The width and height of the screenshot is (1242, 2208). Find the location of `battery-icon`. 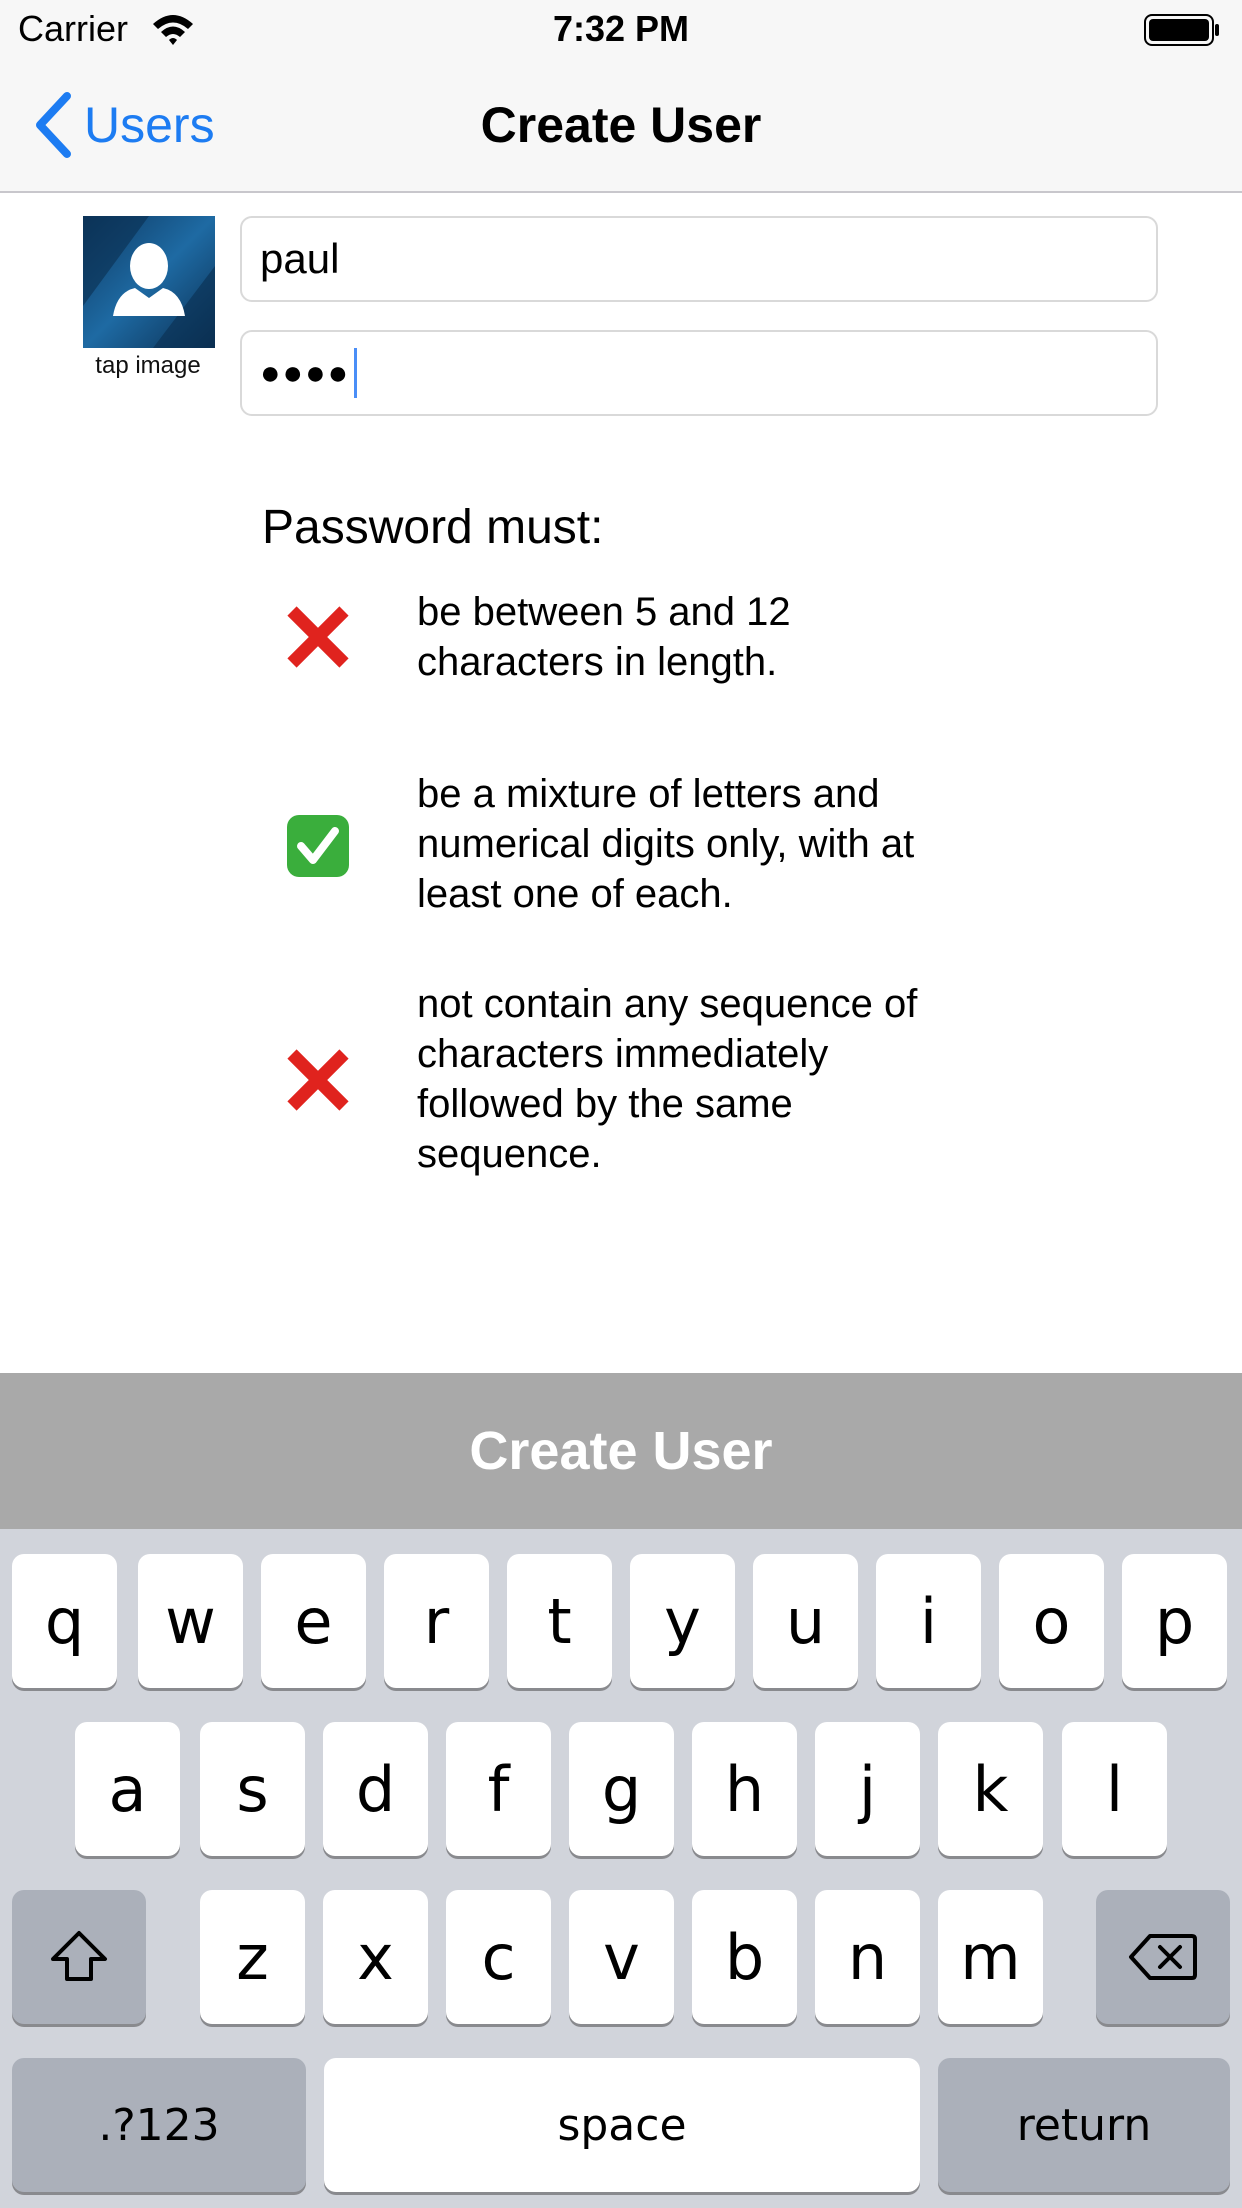

battery-icon is located at coordinates (1181, 30).